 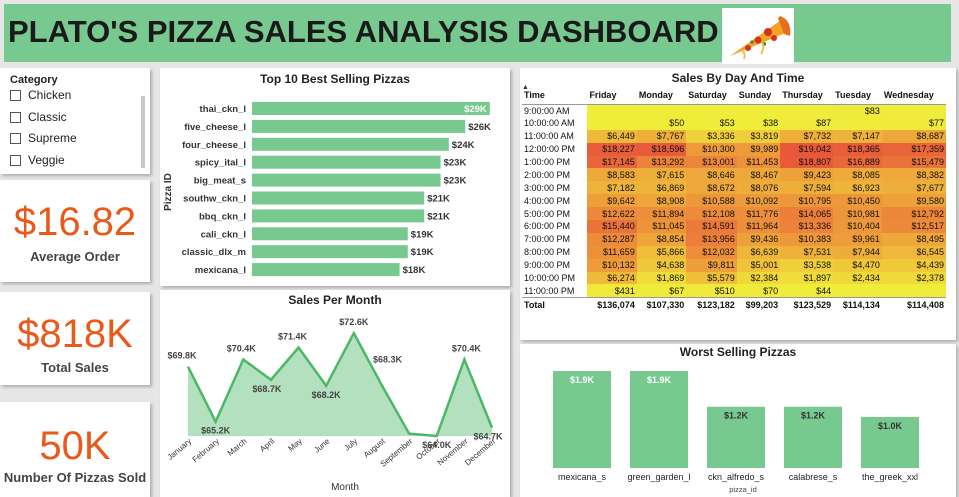 I want to click on heatmap-cell: $9,811, so click(x=711, y=265).